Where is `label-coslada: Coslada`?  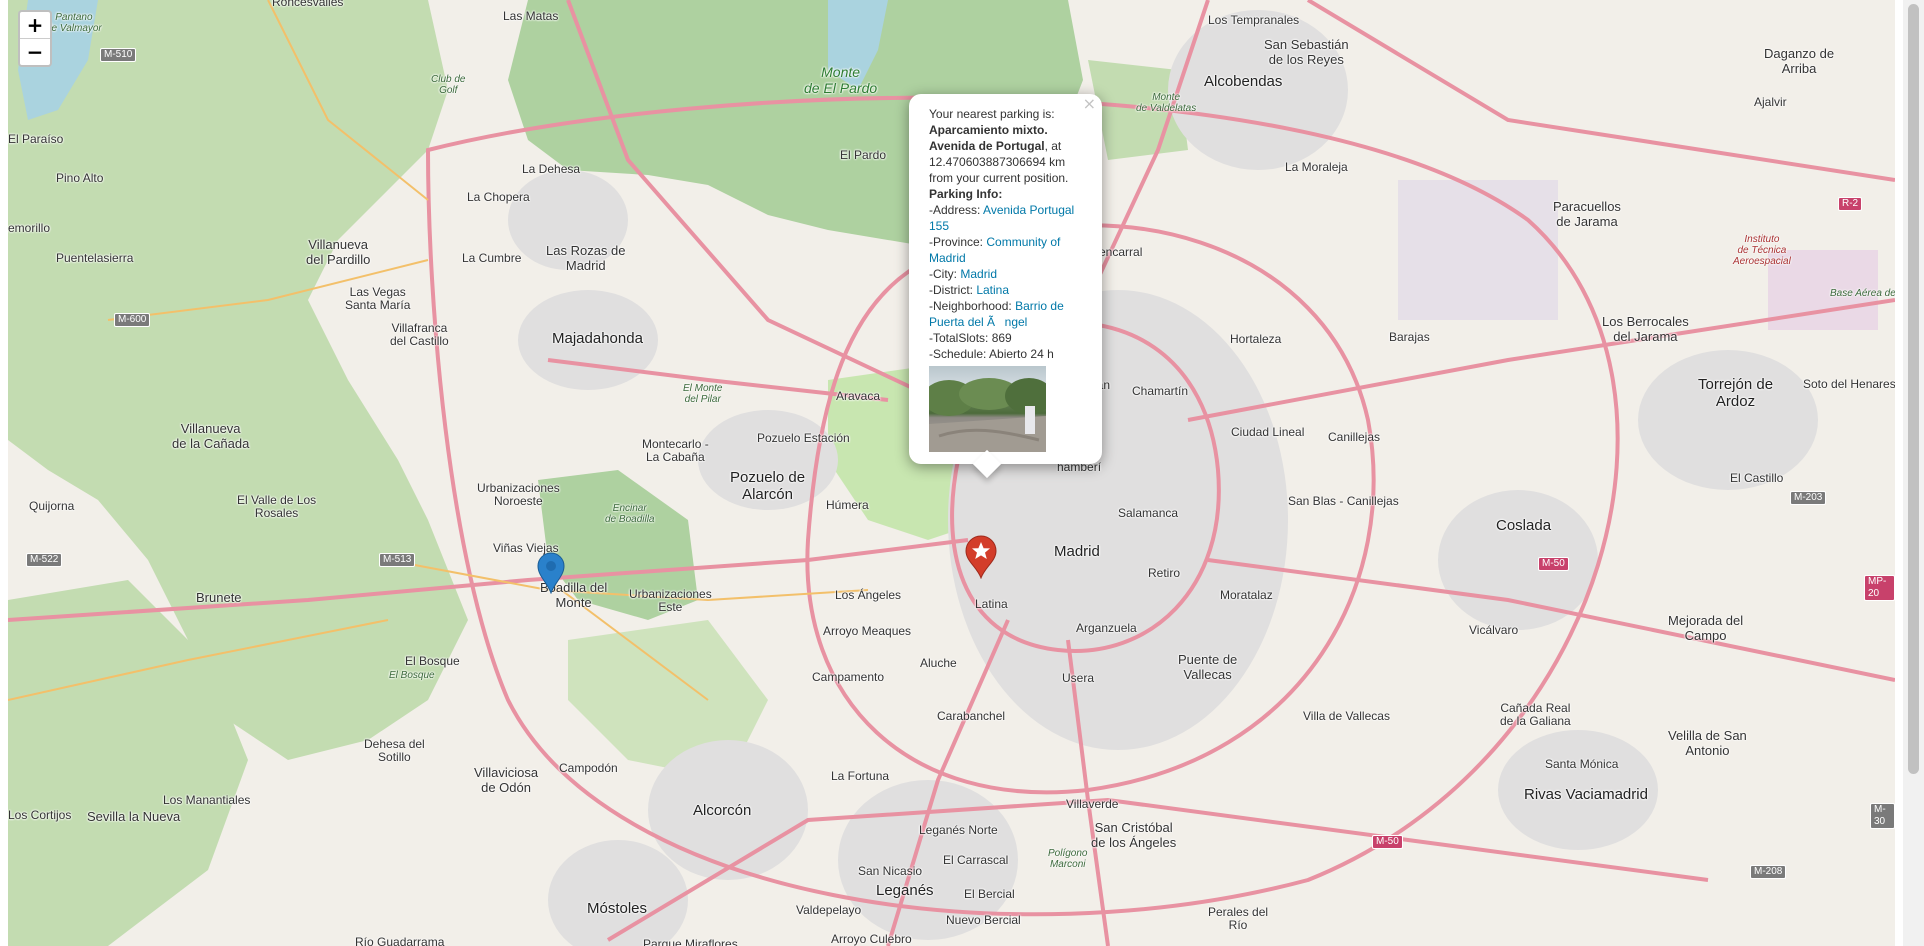 label-coslada: Coslada is located at coordinates (1524, 525).